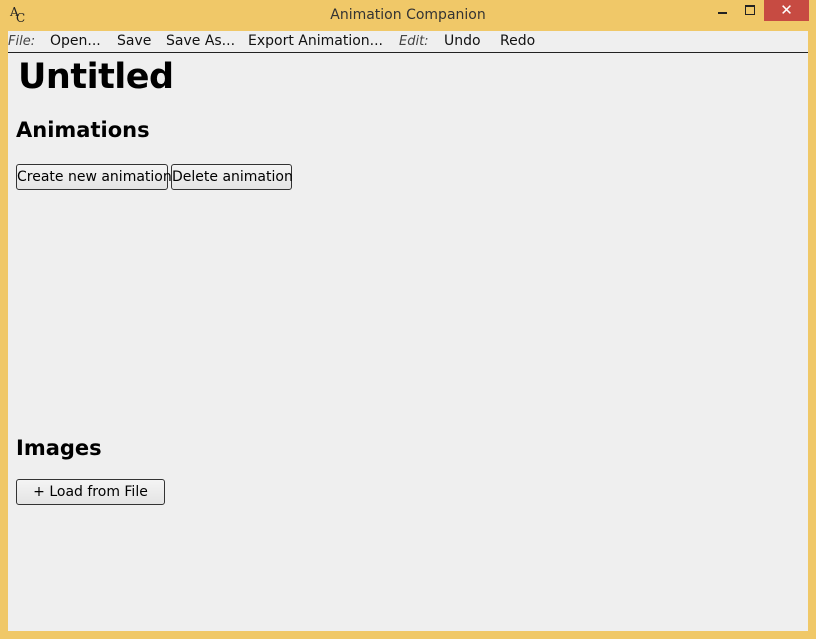 The height and width of the screenshot is (639, 816). I want to click on close-icon: ✕, so click(786, 10).